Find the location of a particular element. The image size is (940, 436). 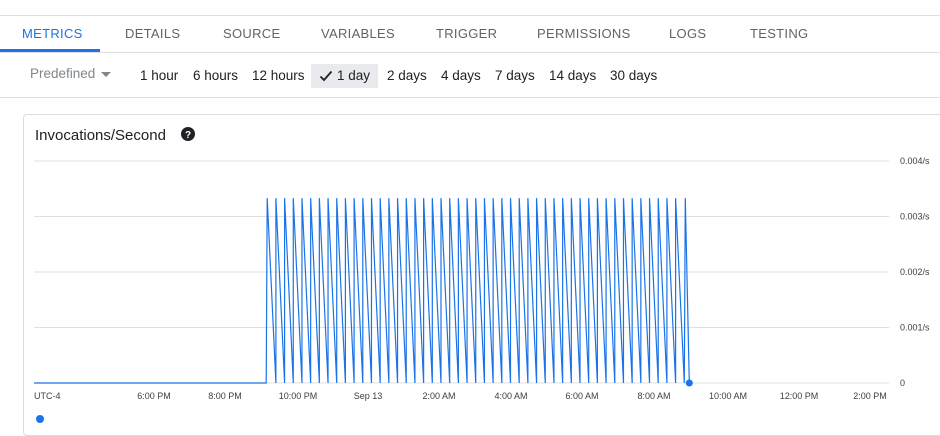

x-tick-label: Sep 13 is located at coordinates (368, 396).